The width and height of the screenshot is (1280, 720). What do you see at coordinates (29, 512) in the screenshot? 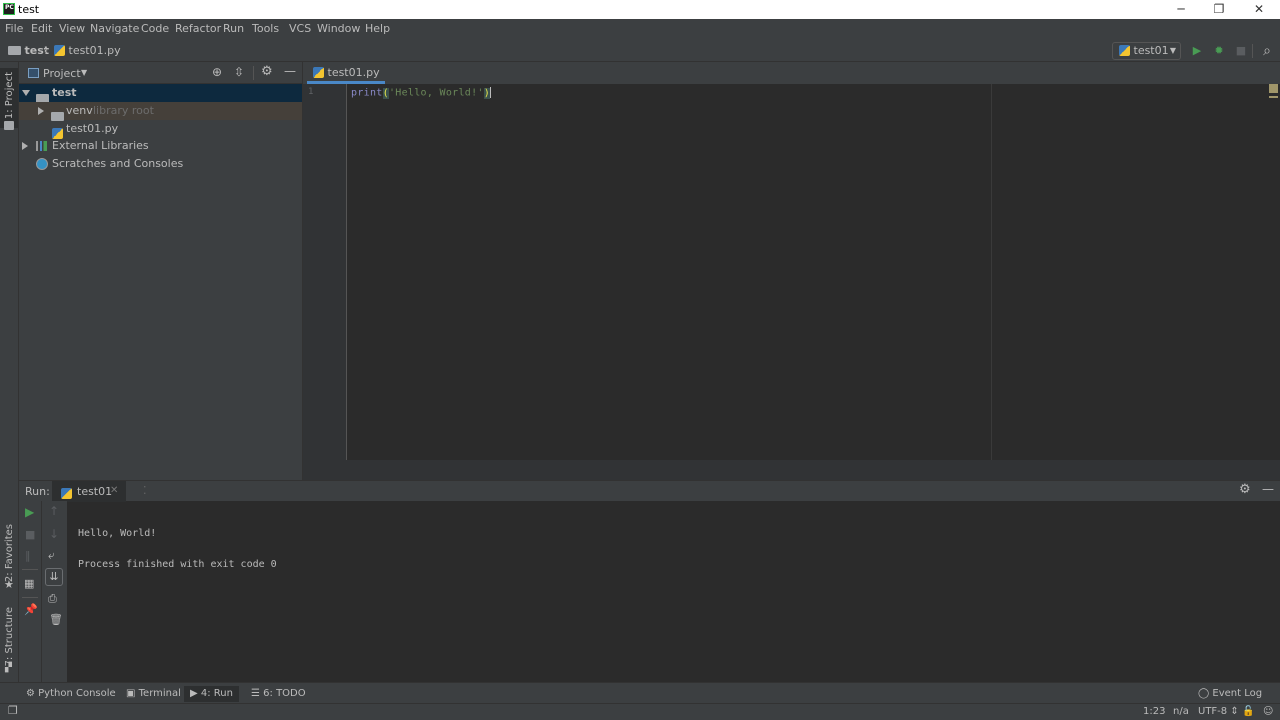
I see `rerun-icon: ▶` at bounding box center [29, 512].